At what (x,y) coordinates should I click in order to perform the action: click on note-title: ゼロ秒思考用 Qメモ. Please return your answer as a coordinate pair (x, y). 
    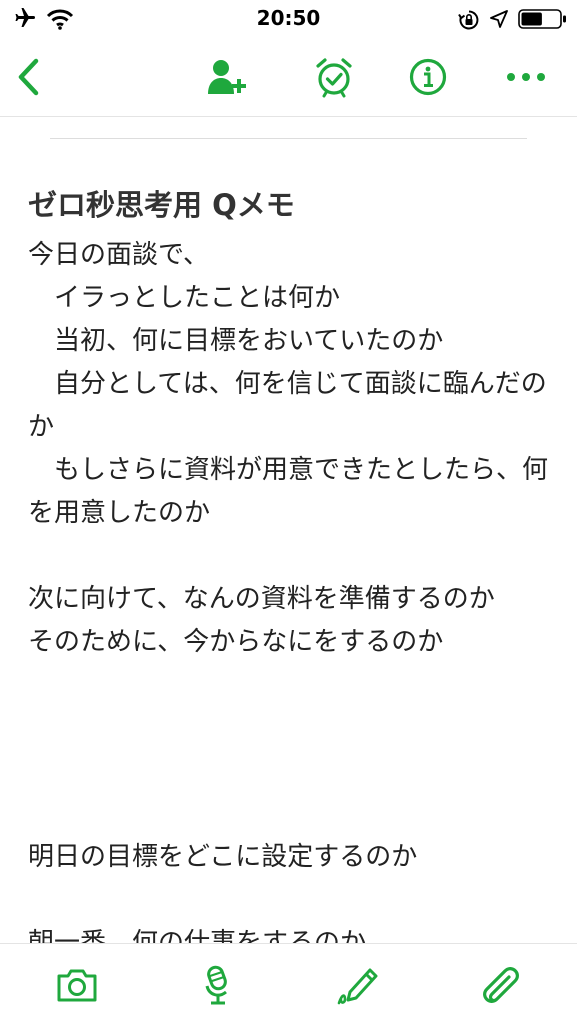
    Looking at the image, I should click on (161, 203).